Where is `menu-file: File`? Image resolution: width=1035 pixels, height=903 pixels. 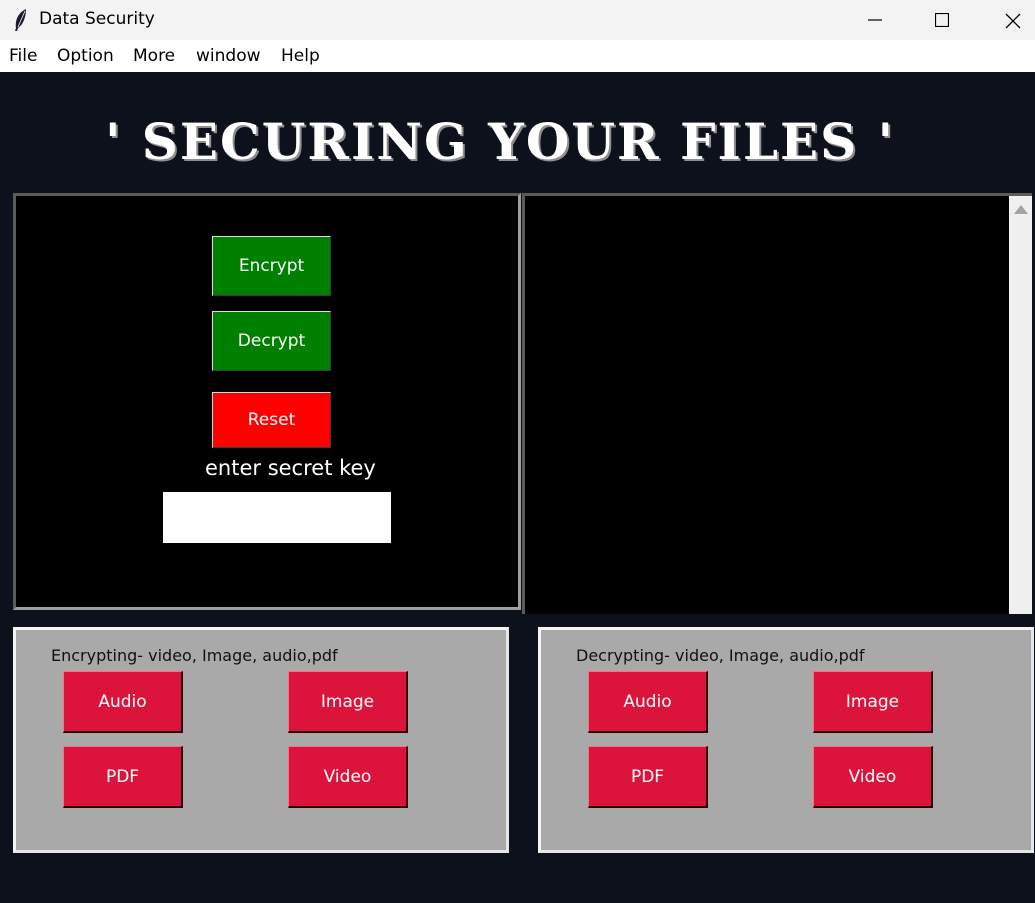 menu-file: File is located at coordinates (23, 56).